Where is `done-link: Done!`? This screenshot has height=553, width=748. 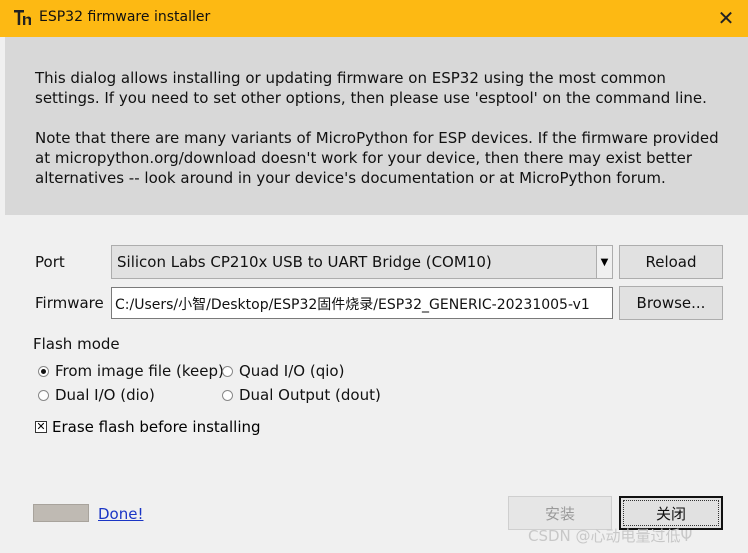 done-link: Done! is located at coordinates (120, 514).